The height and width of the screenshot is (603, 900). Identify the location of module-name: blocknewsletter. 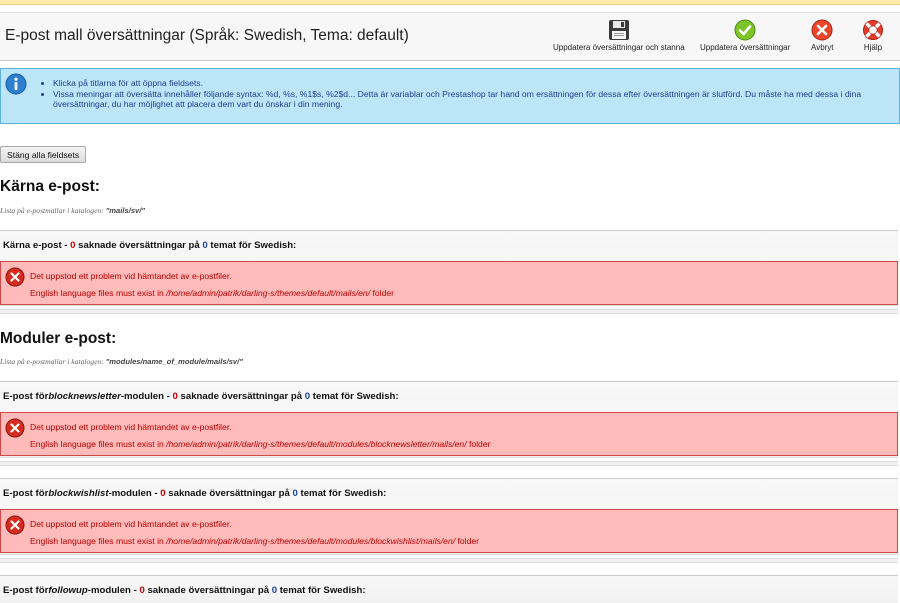
(84, 396).